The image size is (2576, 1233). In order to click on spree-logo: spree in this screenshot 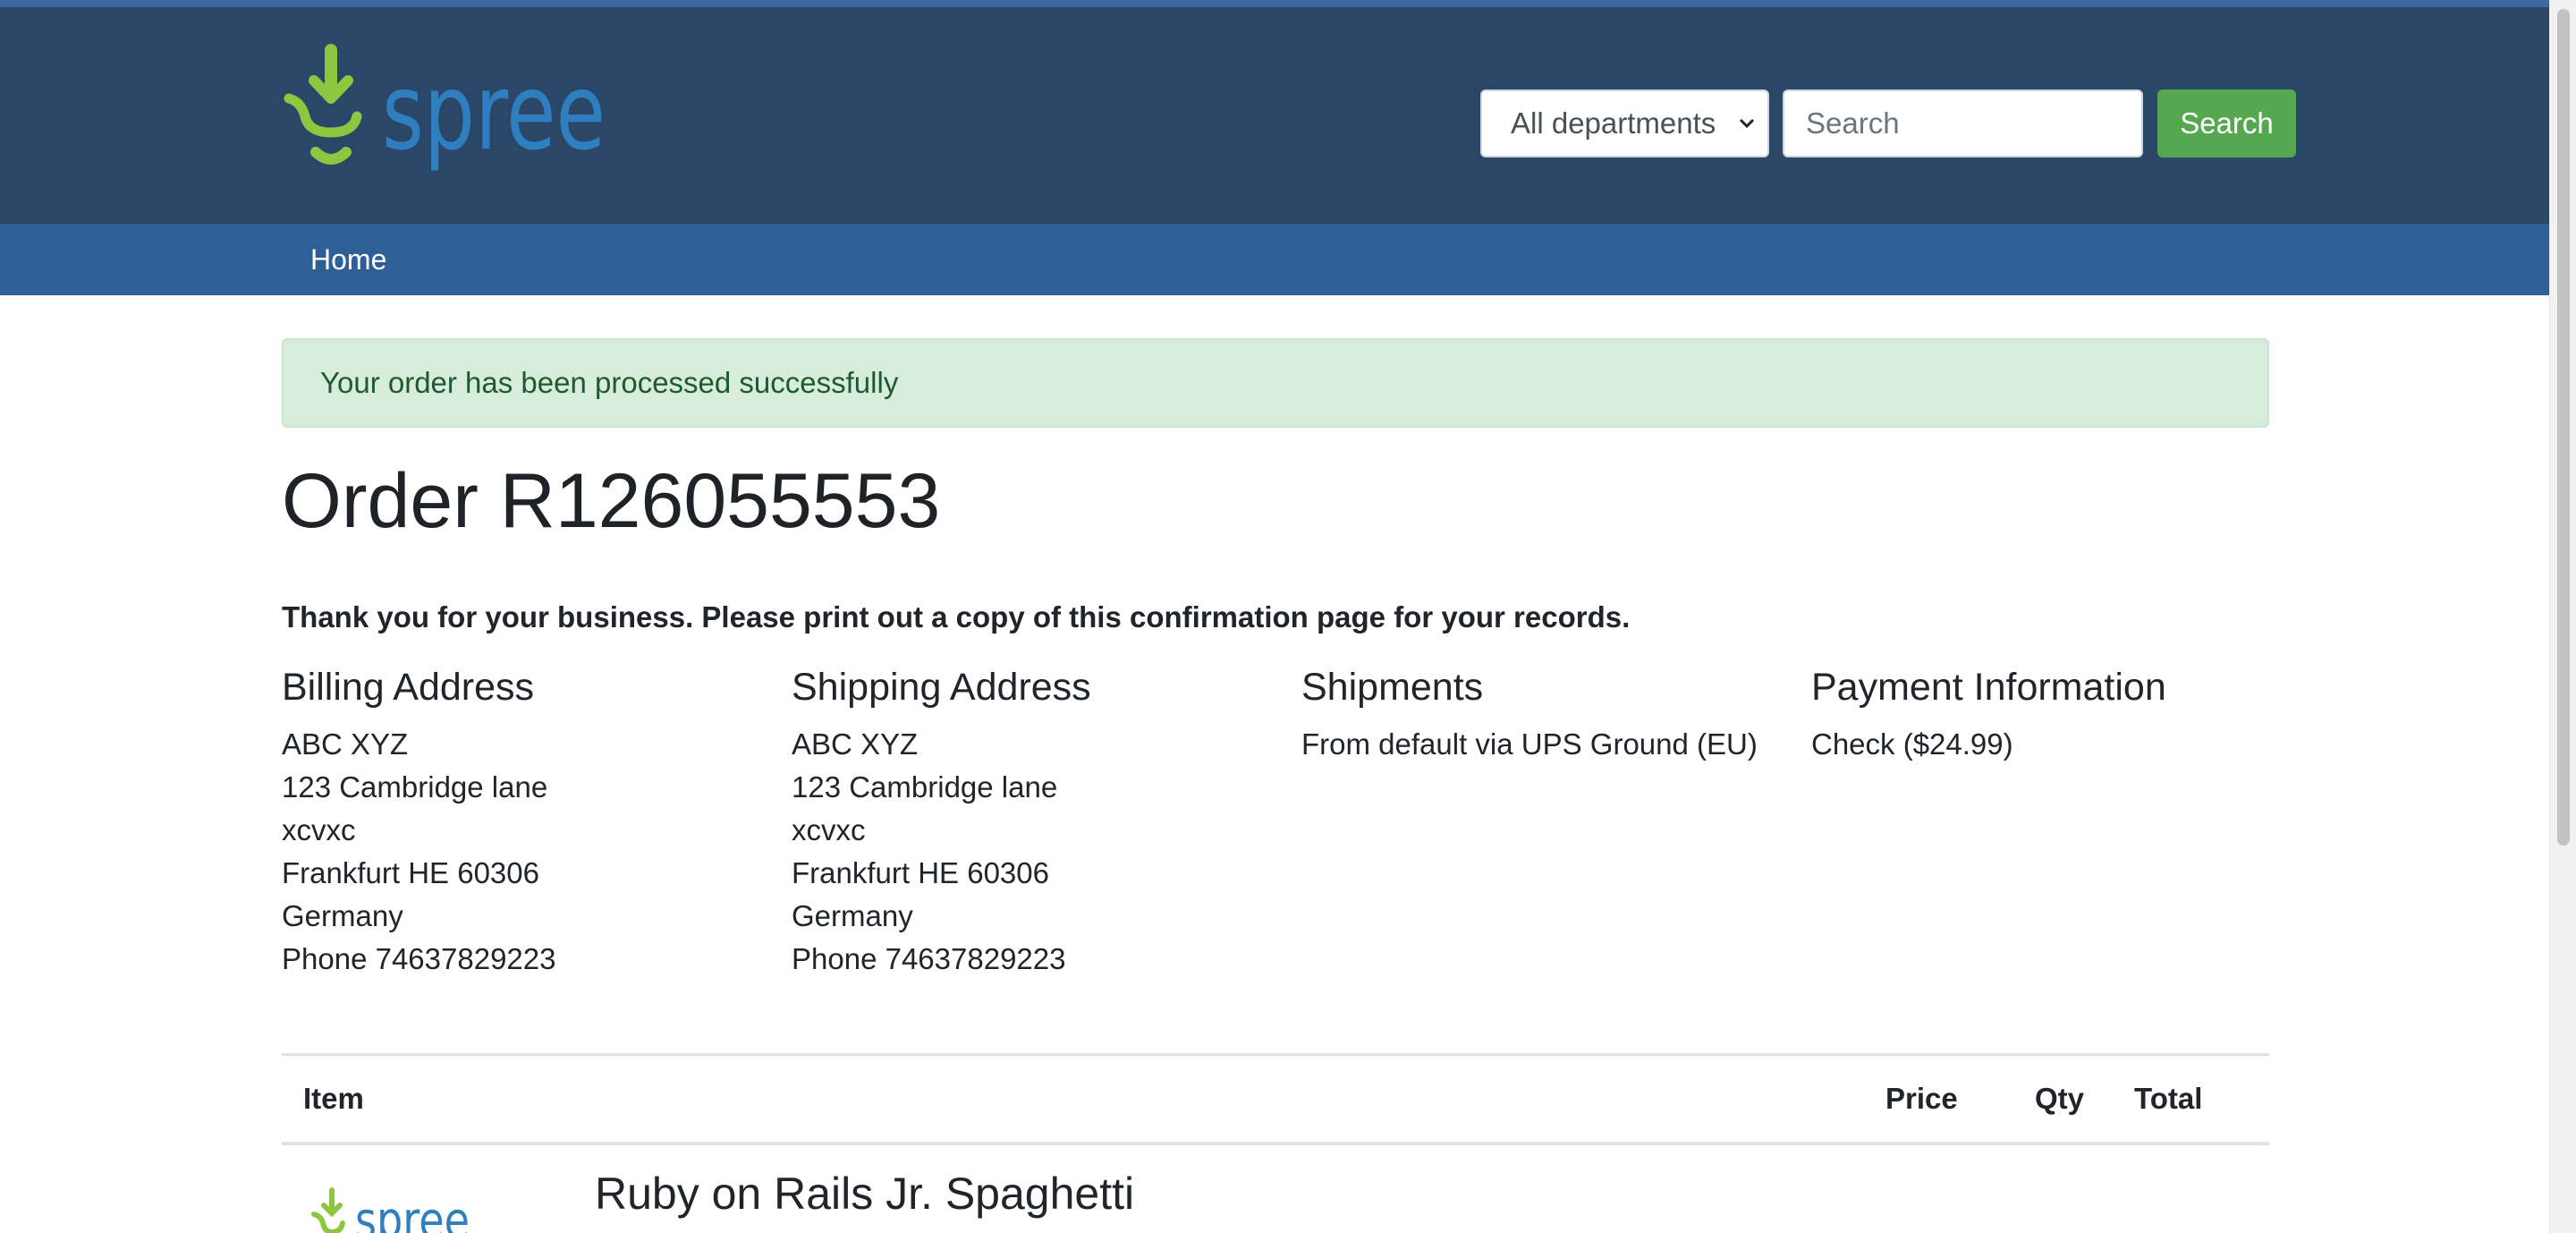, I will do `click(445, 109)`.